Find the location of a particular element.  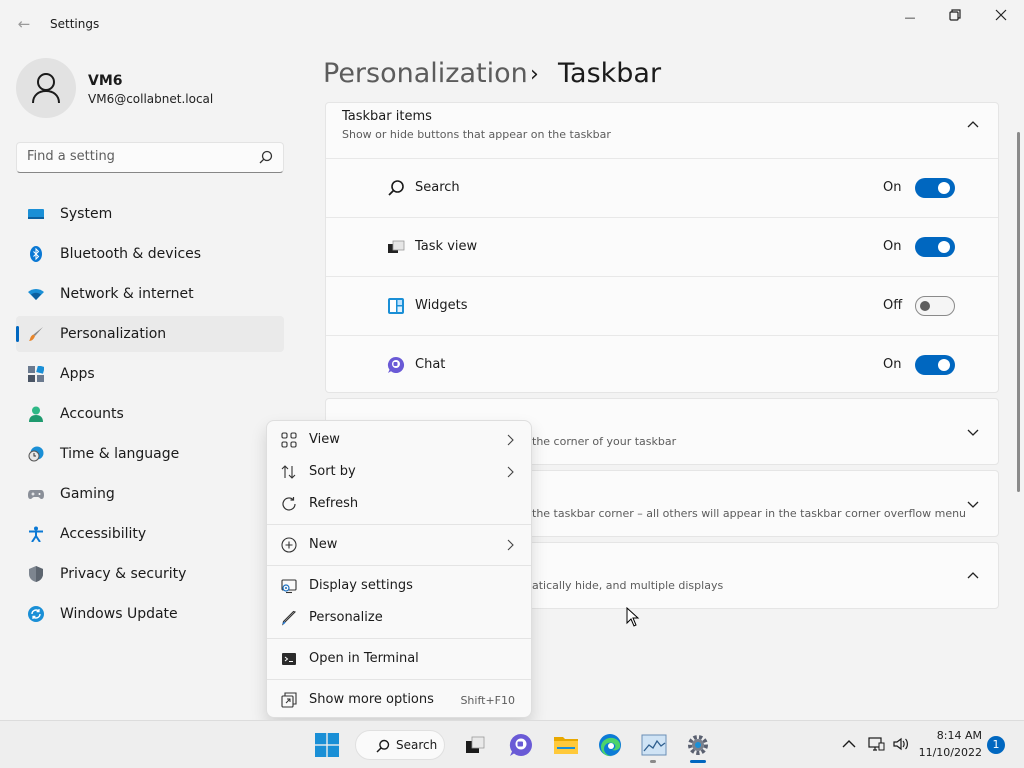

taskbar-search-button: Search is located at coordinates (400, 745).